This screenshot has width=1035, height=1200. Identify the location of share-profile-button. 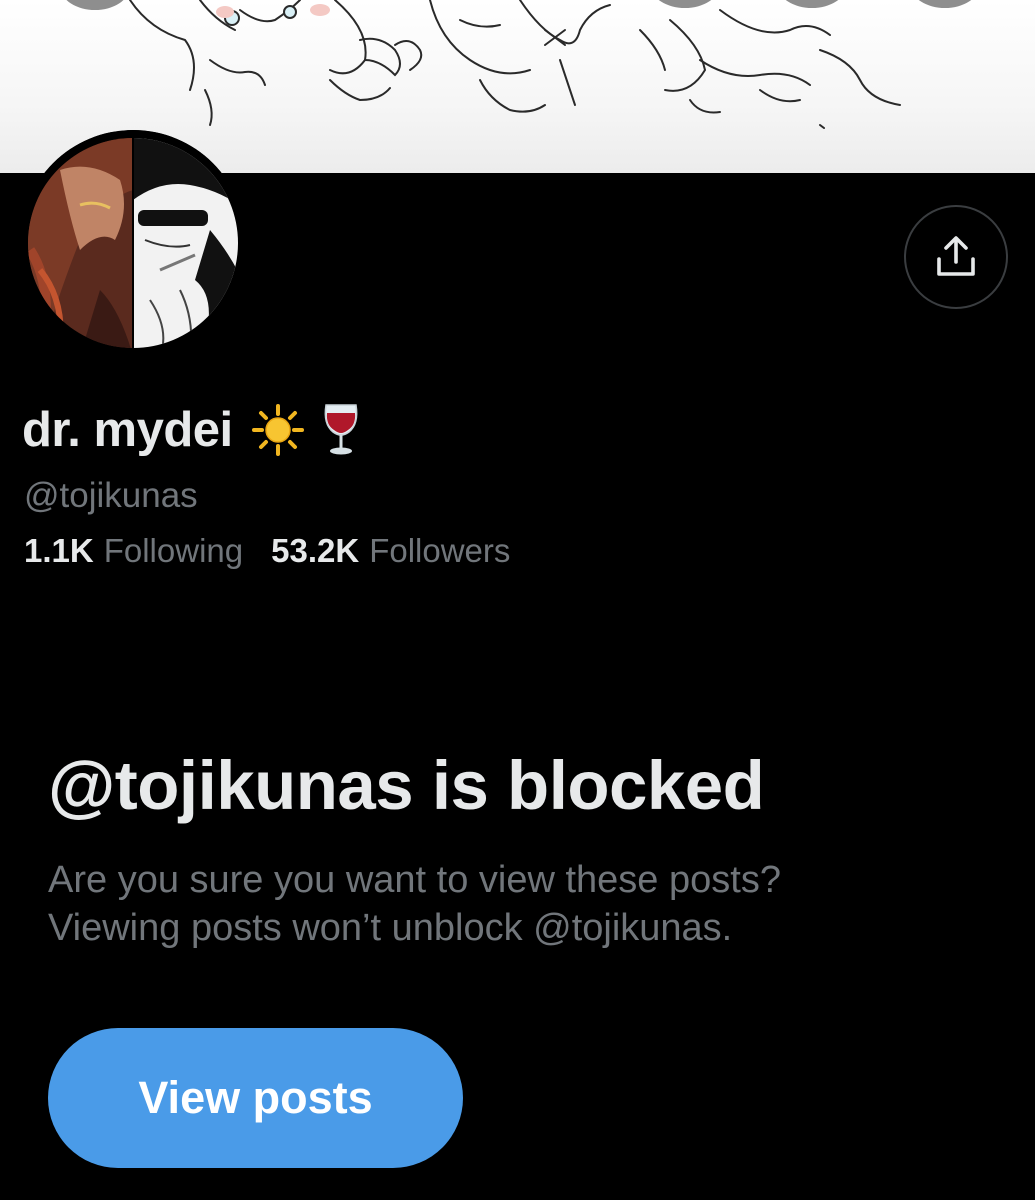
(956, 257).